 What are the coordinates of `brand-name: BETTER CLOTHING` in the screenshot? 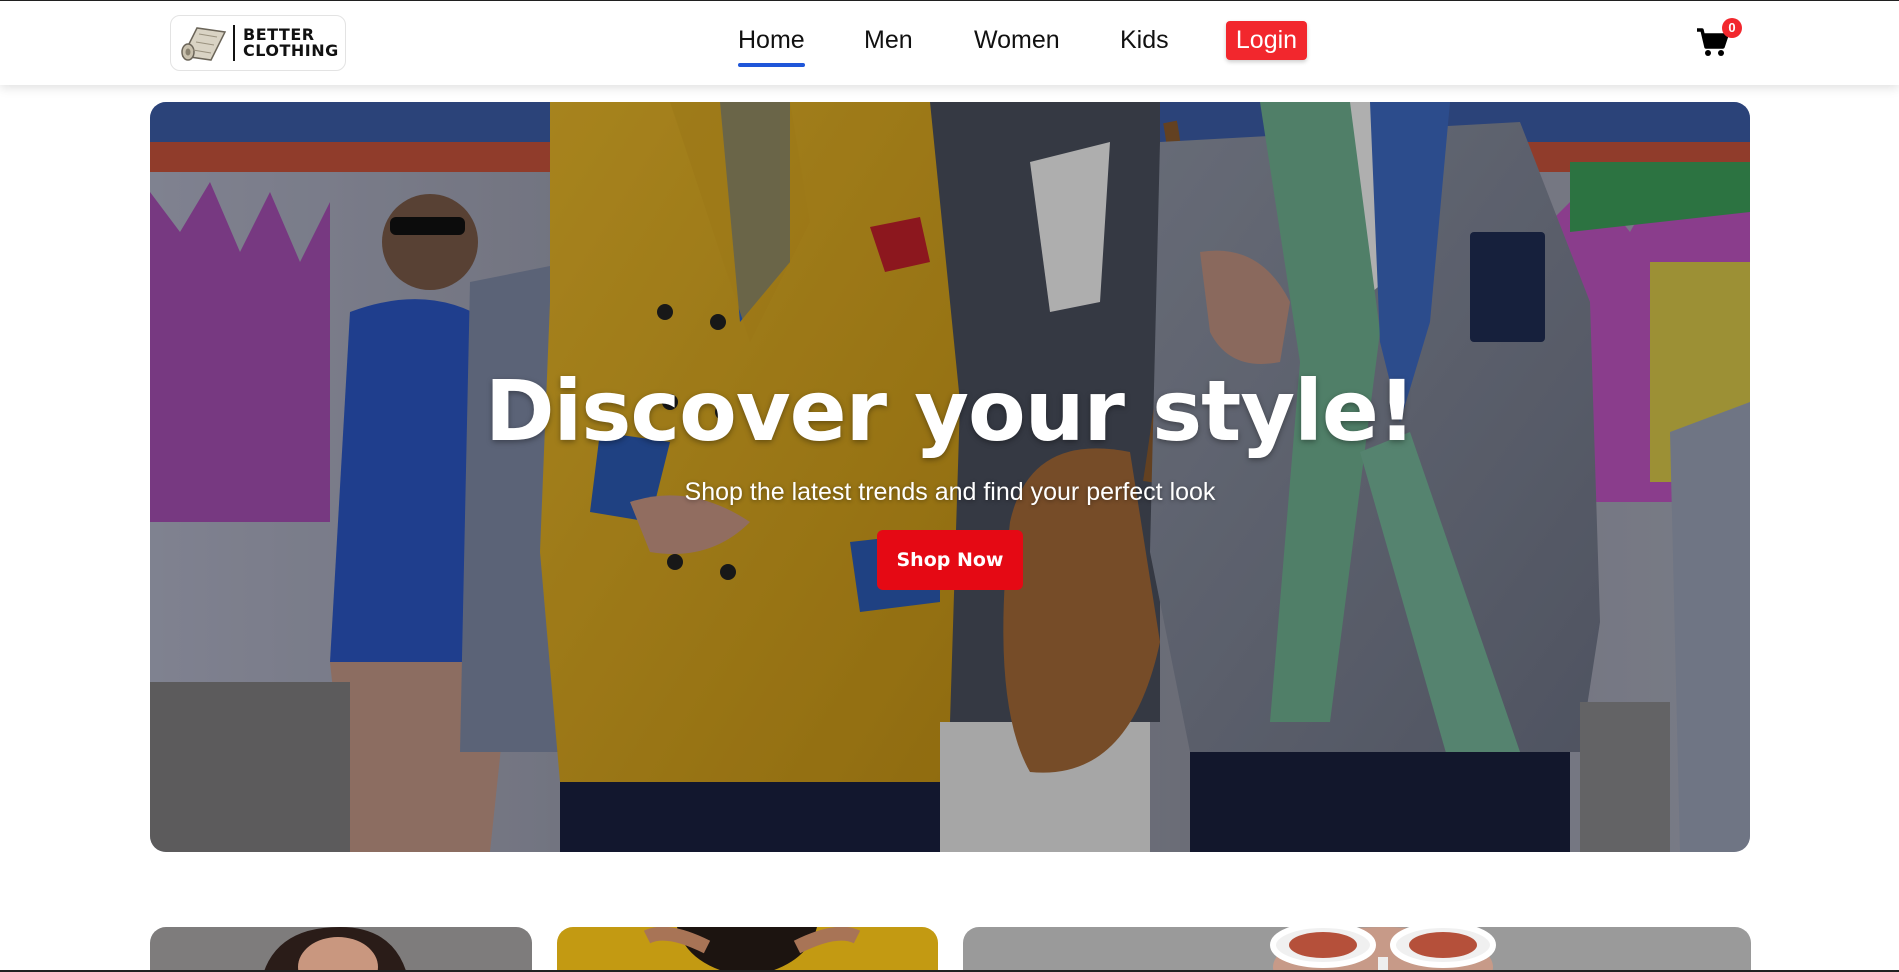 It's located at (291, 43).